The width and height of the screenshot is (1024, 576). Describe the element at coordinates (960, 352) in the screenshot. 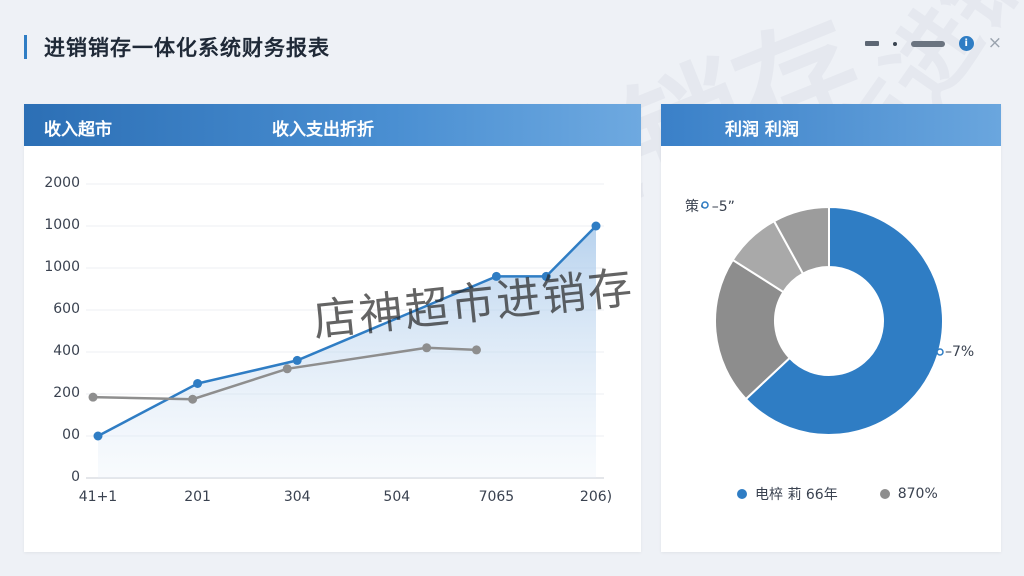

I see `donut-right-label: –7%` at that location.